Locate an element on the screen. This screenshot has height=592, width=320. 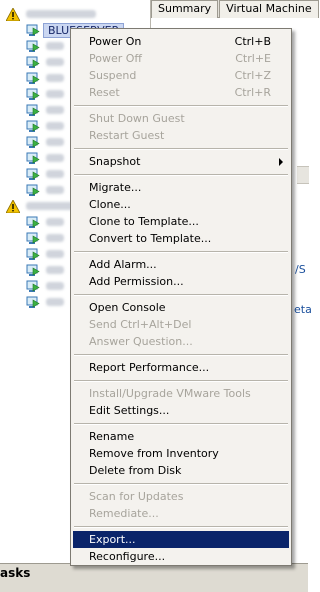
menu-item-reset: Reset Ctrl+R is located at coordinates (181, 92).